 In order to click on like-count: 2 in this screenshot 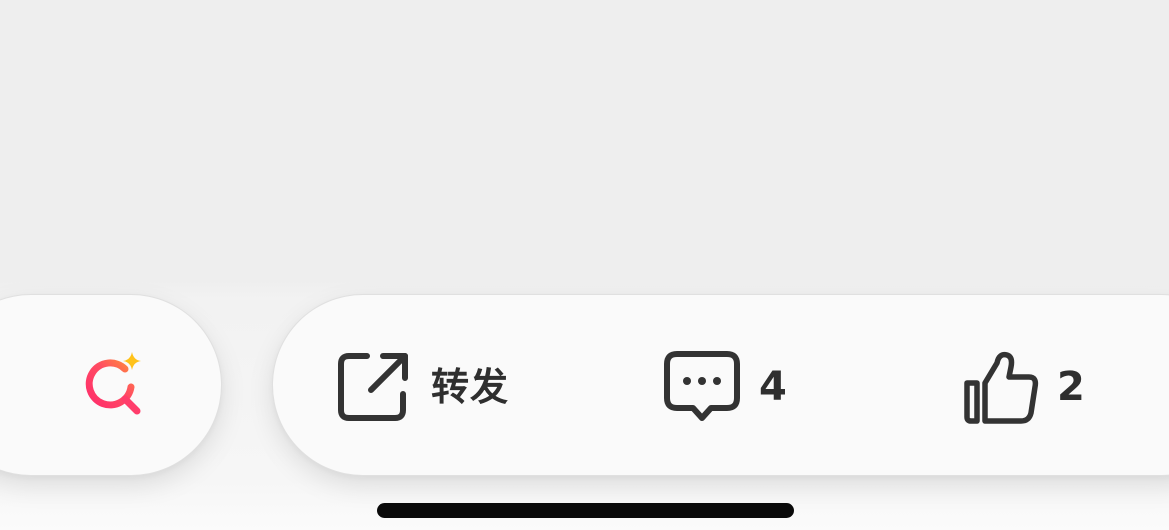, I will do `click(1071, 387)`.